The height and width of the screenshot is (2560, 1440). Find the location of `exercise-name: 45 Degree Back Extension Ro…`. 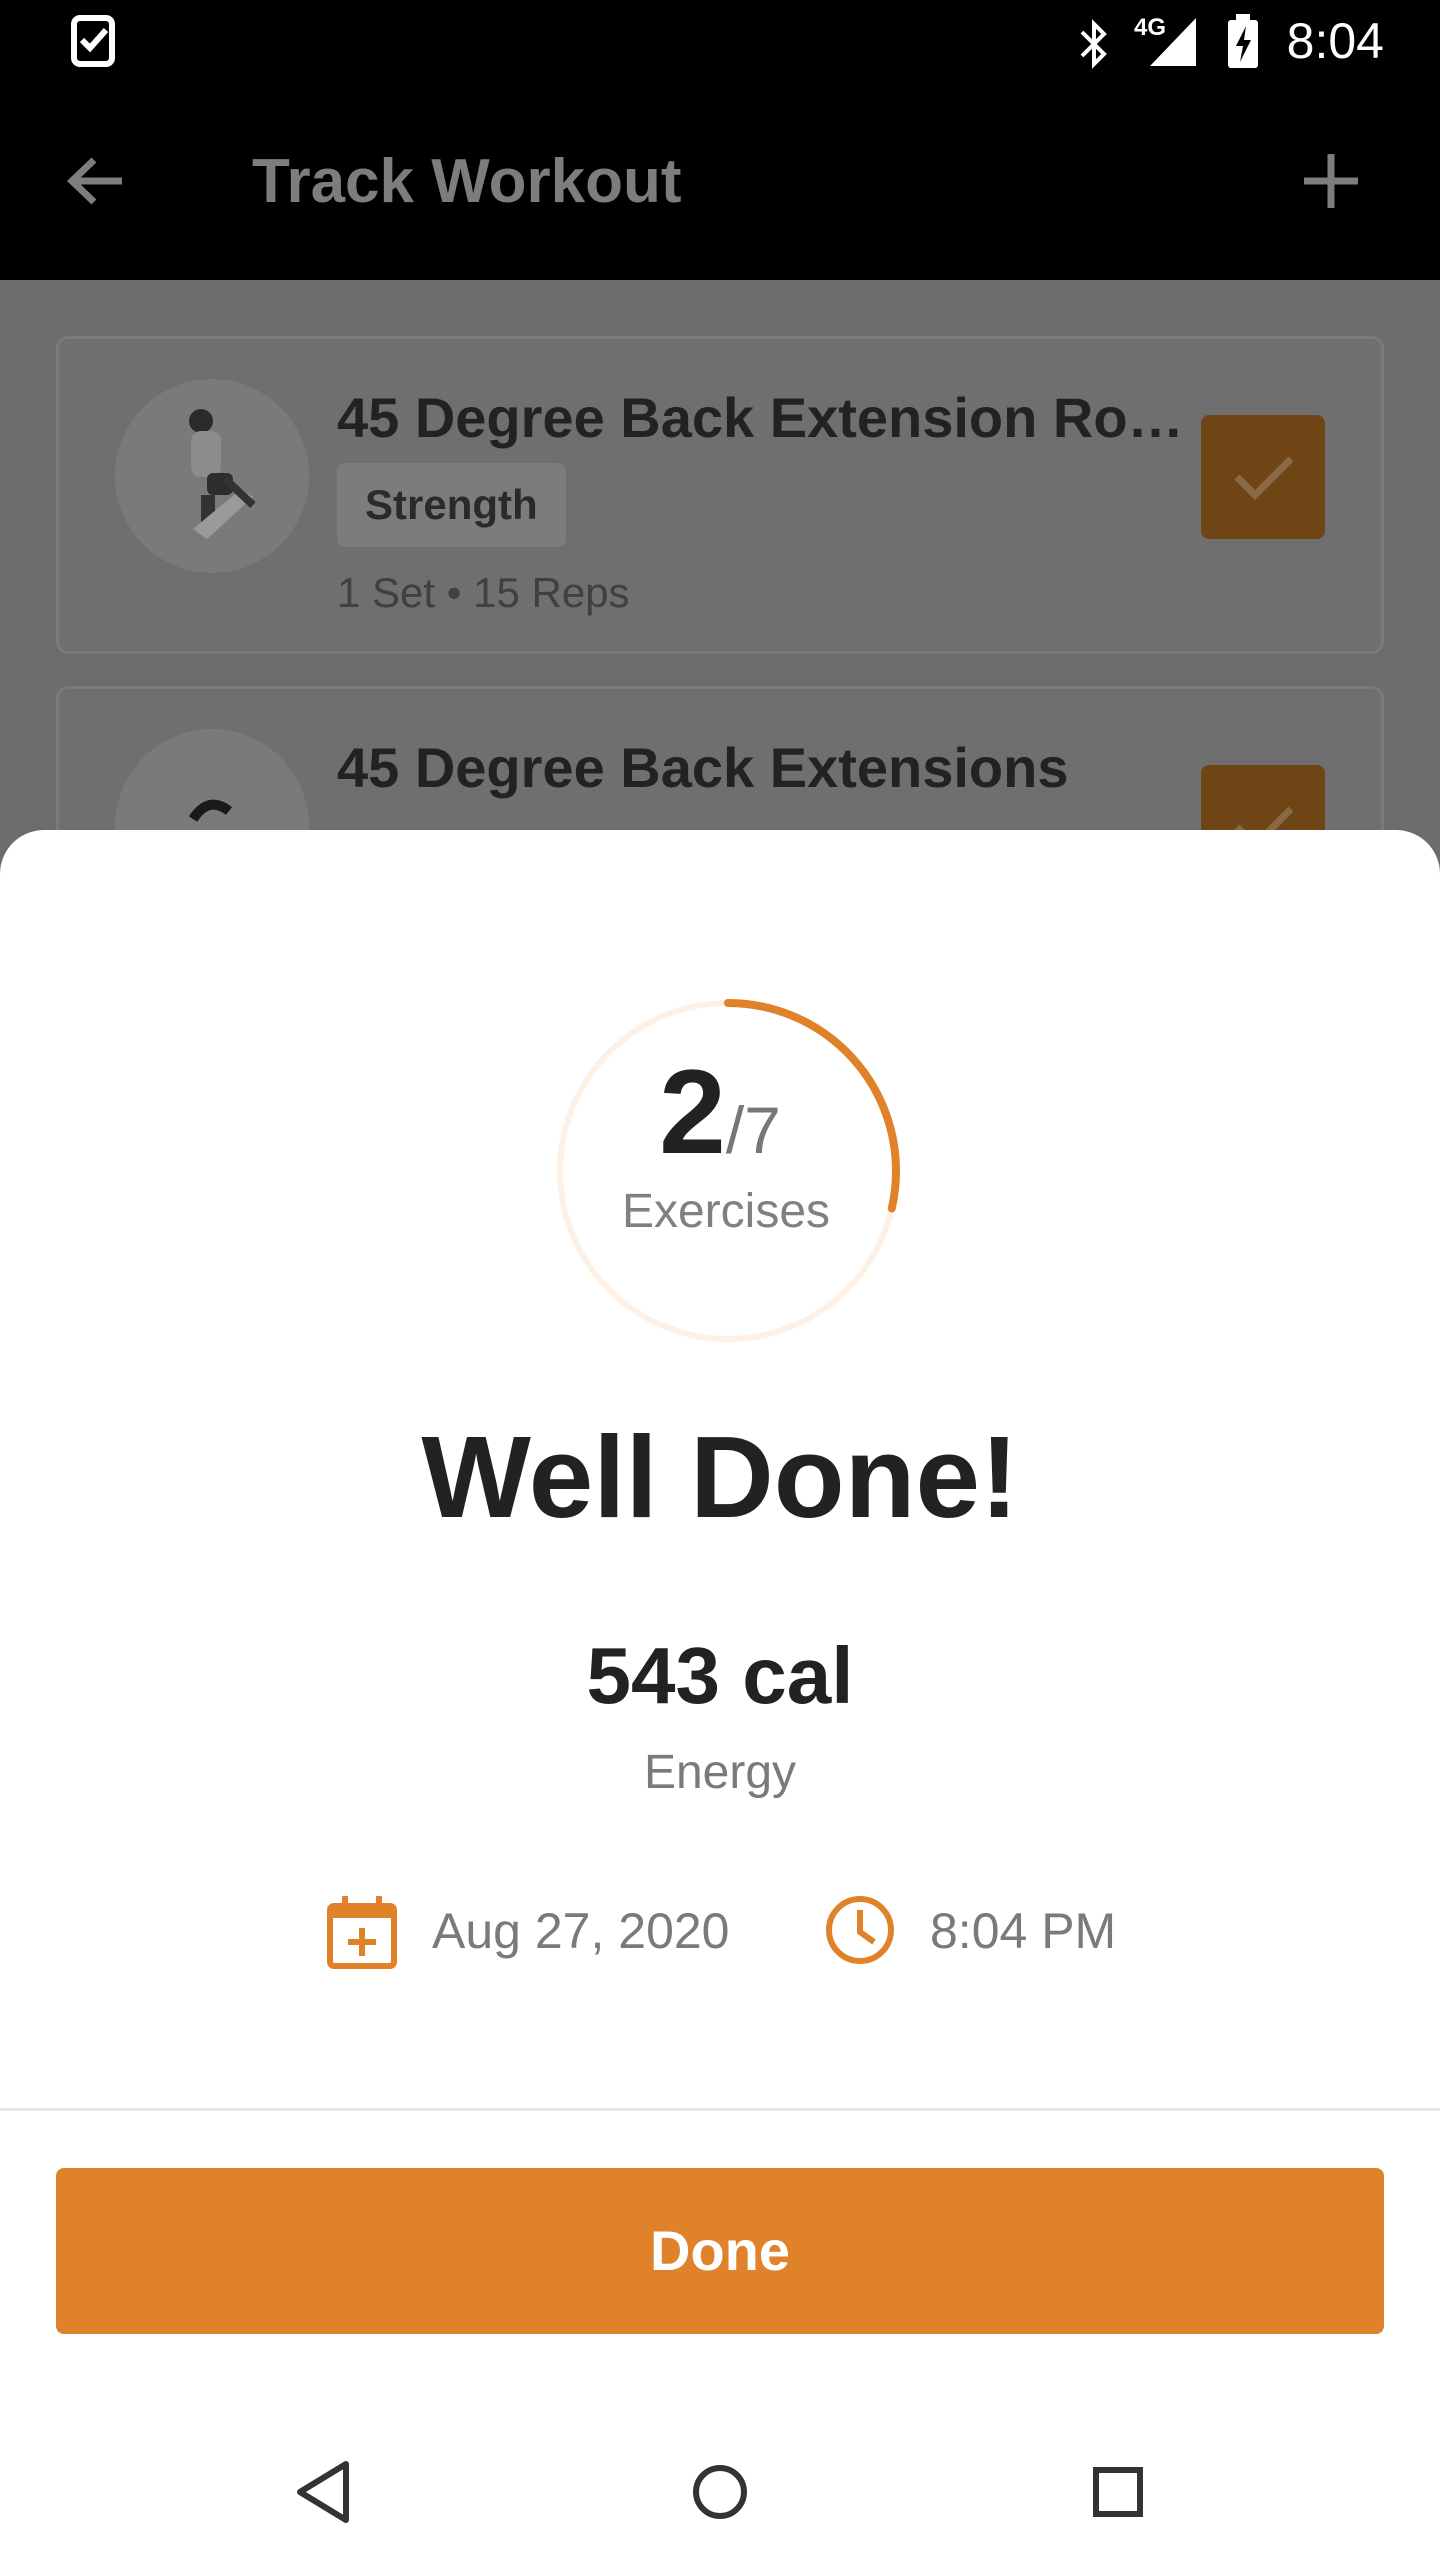

exercise-name: 45 Degree Back Extension Ro… is located at coordinates (760, 417).